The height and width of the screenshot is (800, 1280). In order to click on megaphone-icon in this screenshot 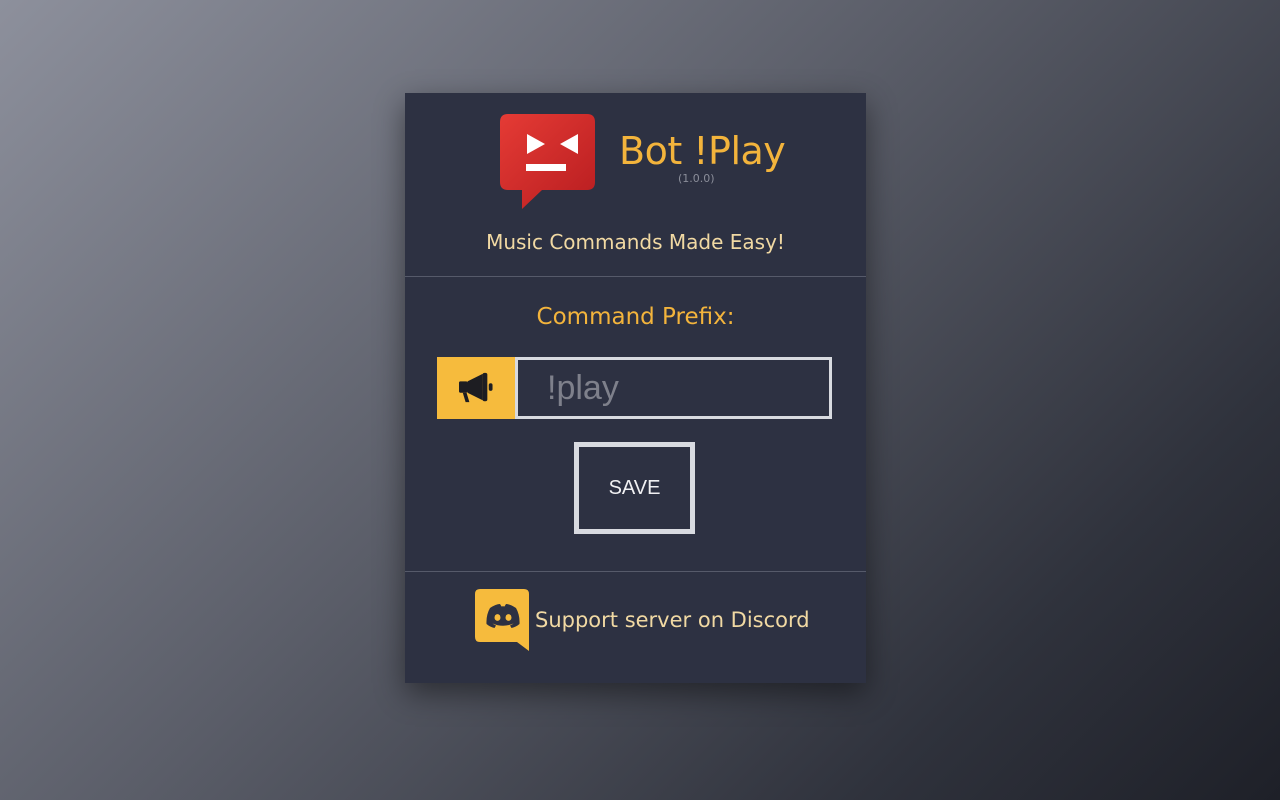, I will do `click(476, 387)`.